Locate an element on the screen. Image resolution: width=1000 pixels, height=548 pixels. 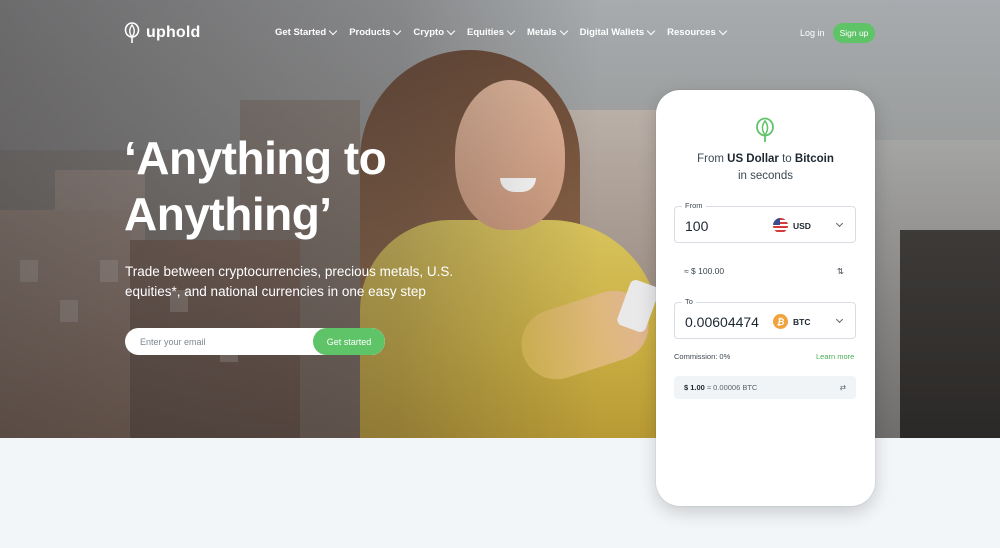
rate-base: $ 1.00 is located at coordinates (694, 387).